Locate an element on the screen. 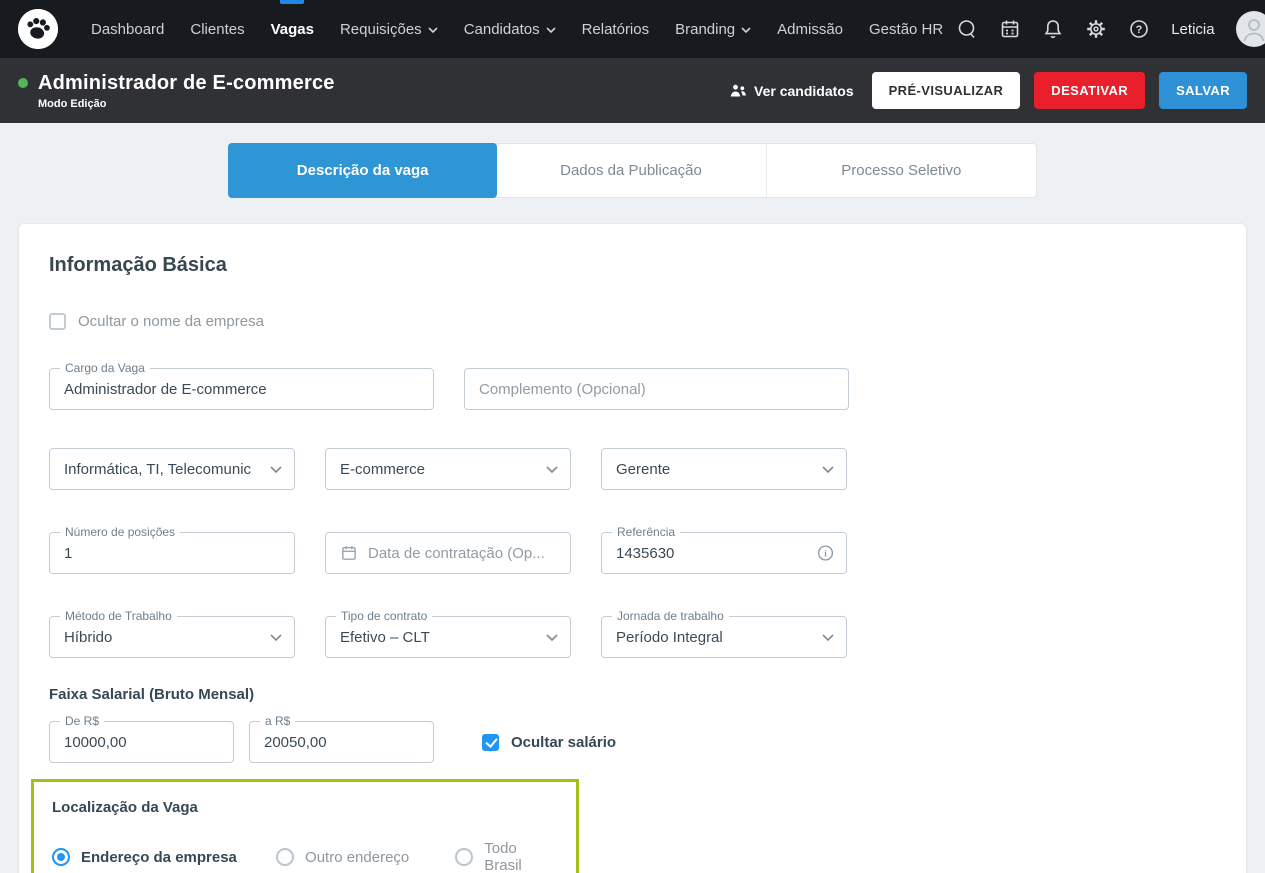  salario-de-input is located at coordinates (141, 742).